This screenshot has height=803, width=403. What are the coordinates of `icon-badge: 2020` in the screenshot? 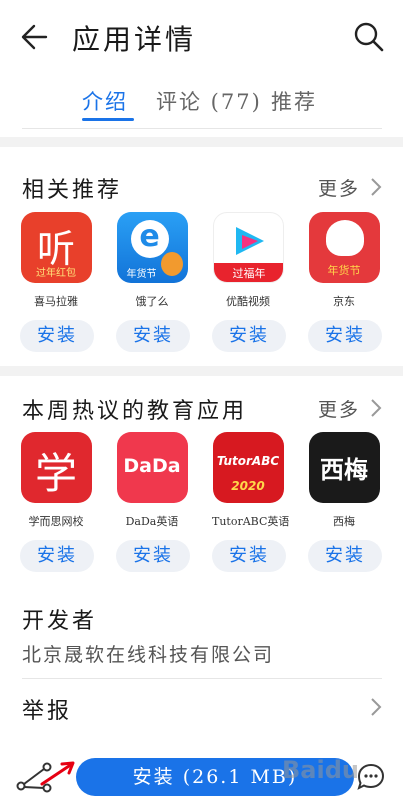 It's located at (248, 486).